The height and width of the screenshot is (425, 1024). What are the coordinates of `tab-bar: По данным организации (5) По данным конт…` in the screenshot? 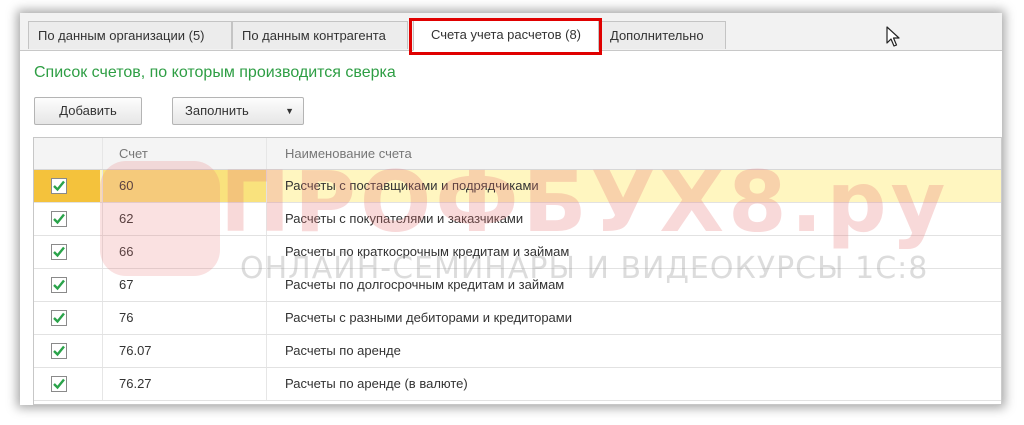 It's located at (511, 34).